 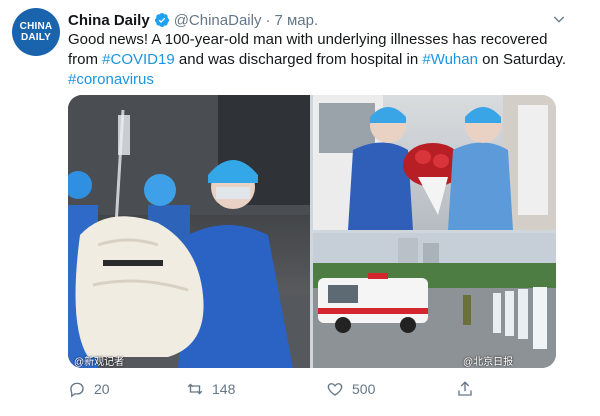 What do you see at coordinates (251, 389) in the screenshot?
I see `retweet-button: 148` at bounding box center [251, 389].